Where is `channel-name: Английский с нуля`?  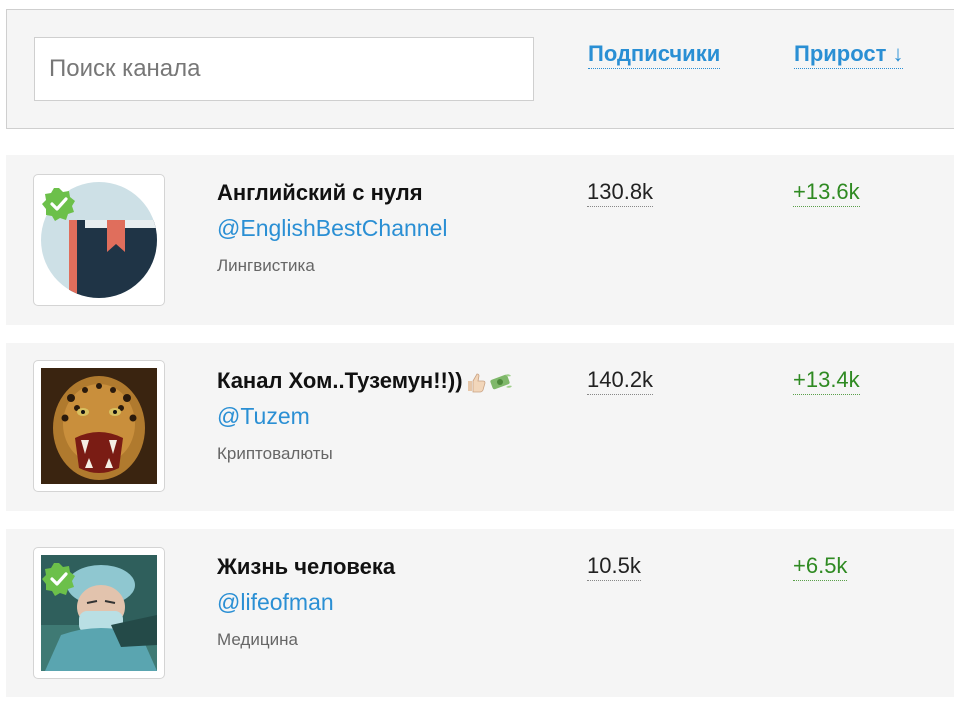 channel-name: Английский с нуля is located at coordinates (320, 193).